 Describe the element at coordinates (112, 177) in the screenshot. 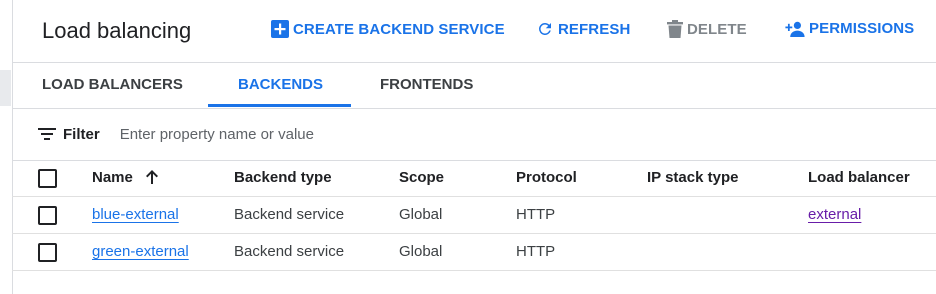

I see `column-header-name-label: Name` at that location.